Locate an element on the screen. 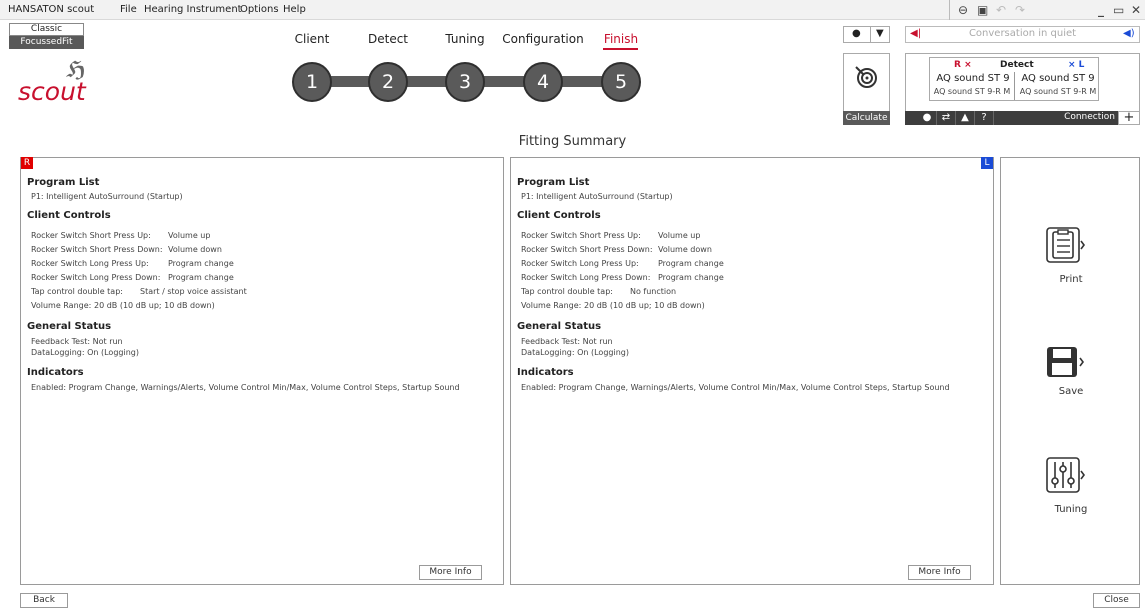 This screenshot has height=616, width=1145. tab-configuration: Configuration is located at coordinates (542, 39).